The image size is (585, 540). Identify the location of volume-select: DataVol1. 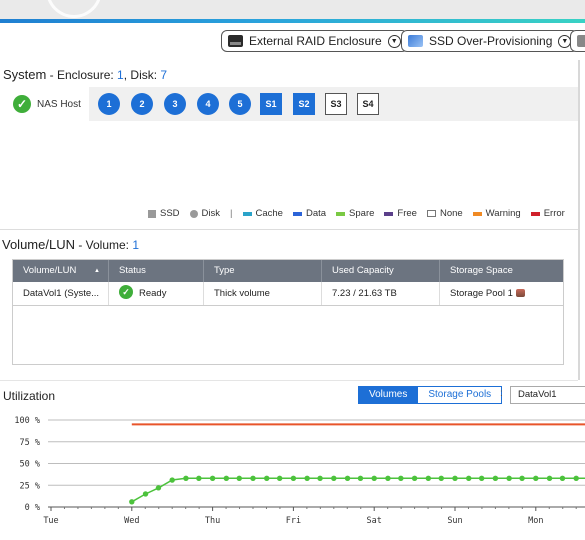
(547, 395).